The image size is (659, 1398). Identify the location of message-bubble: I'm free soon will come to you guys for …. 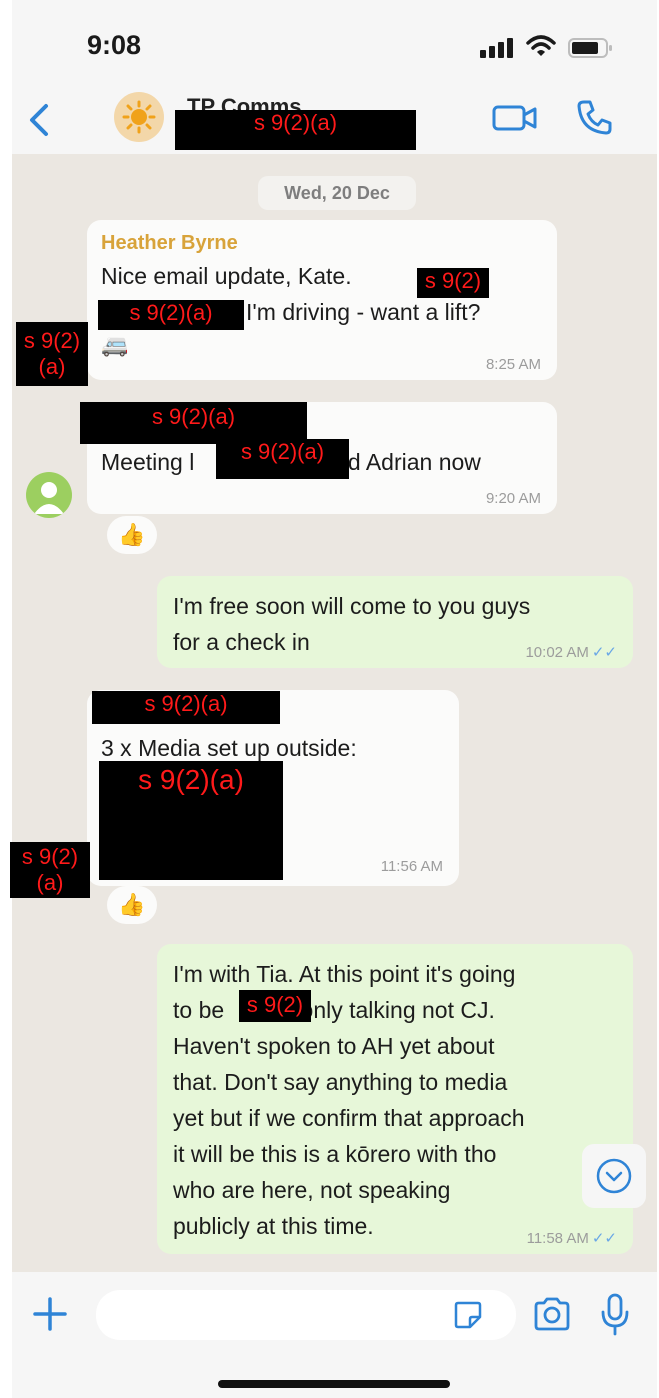
(395, 622).